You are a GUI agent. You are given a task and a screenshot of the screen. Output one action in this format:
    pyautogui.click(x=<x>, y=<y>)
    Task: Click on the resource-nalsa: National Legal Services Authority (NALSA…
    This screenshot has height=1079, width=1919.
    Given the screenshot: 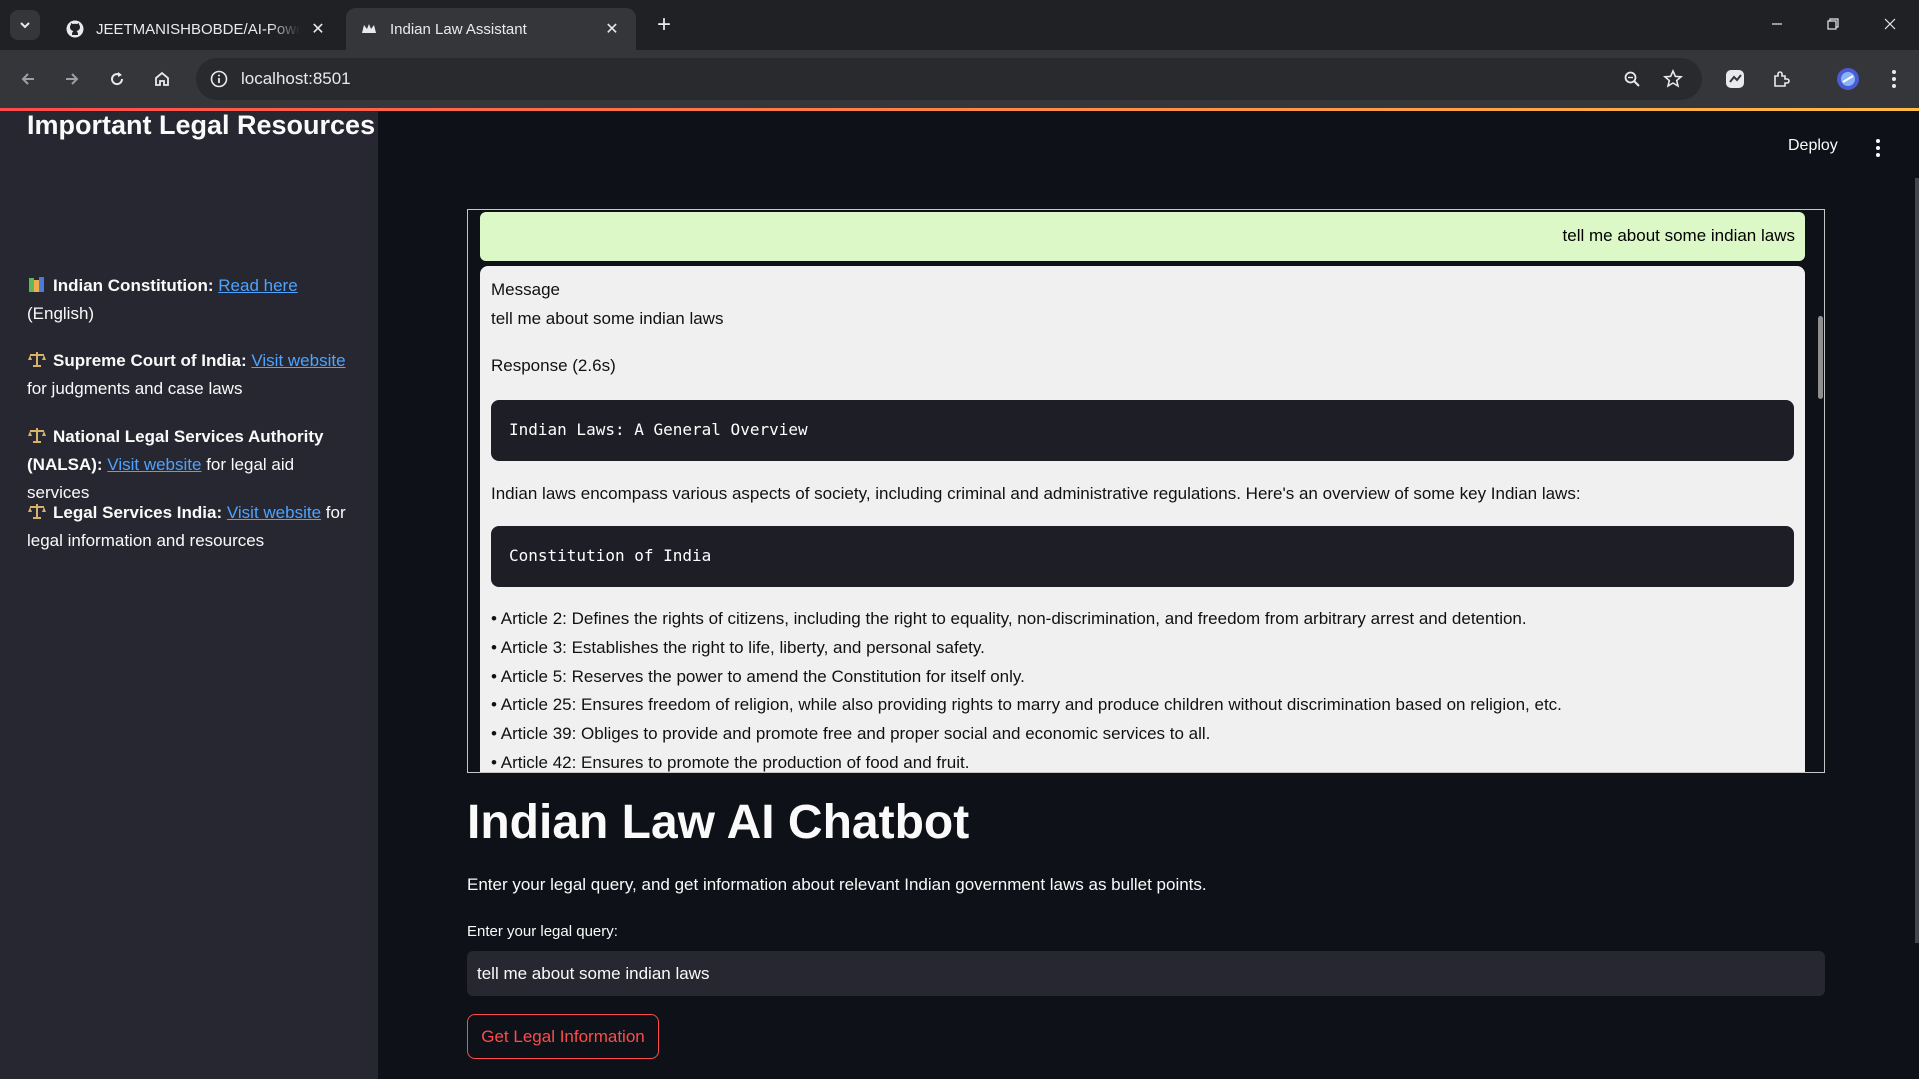 What is the action you would take?
    pyautogui.click(x=192, y=465)
    